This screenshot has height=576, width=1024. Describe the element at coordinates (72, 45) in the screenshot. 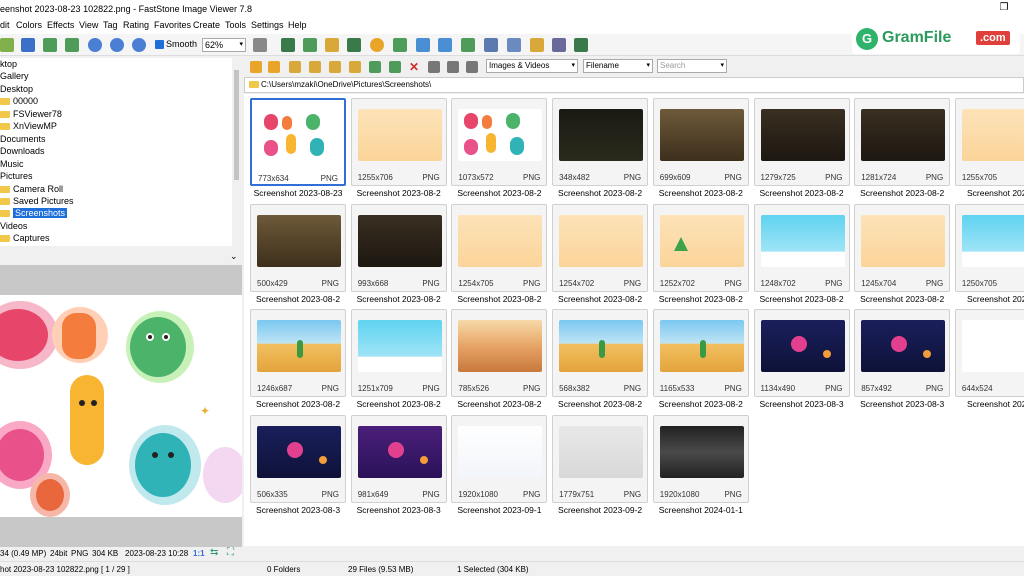

I see `copy-icon` at that location.